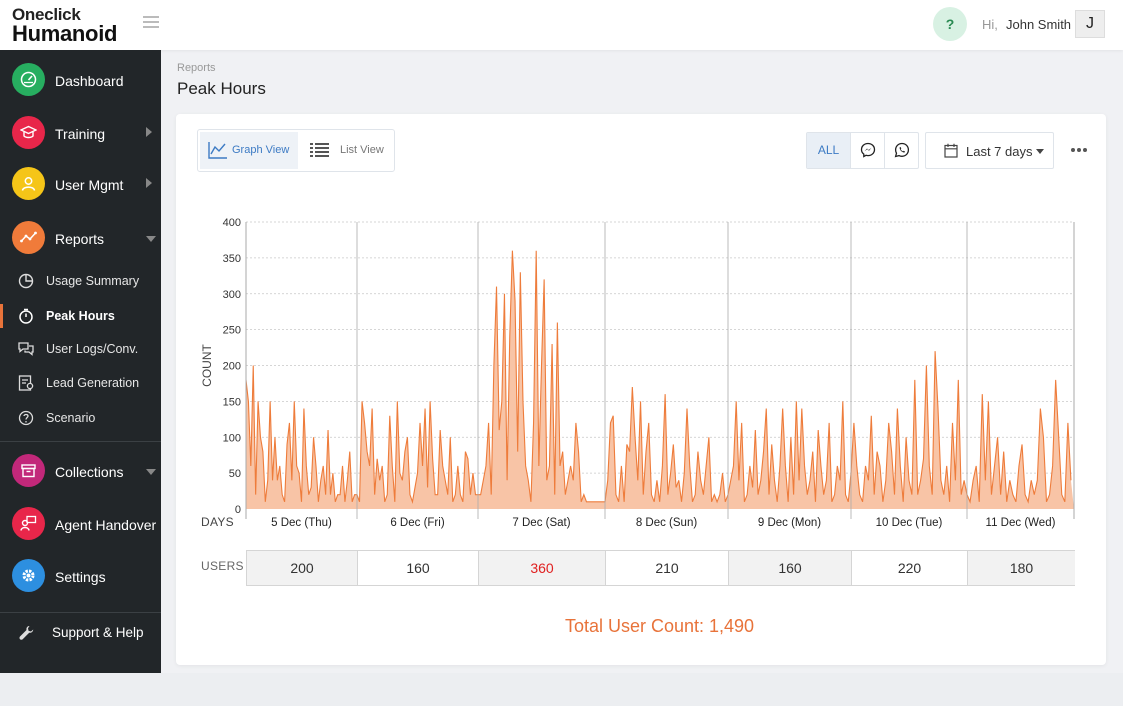 The width and height of the screenshot is (1123, 706). Describe the element at coordinates (80, 641) in the screenshot. I see `sidebar-item-support: Support & Help` at that location.